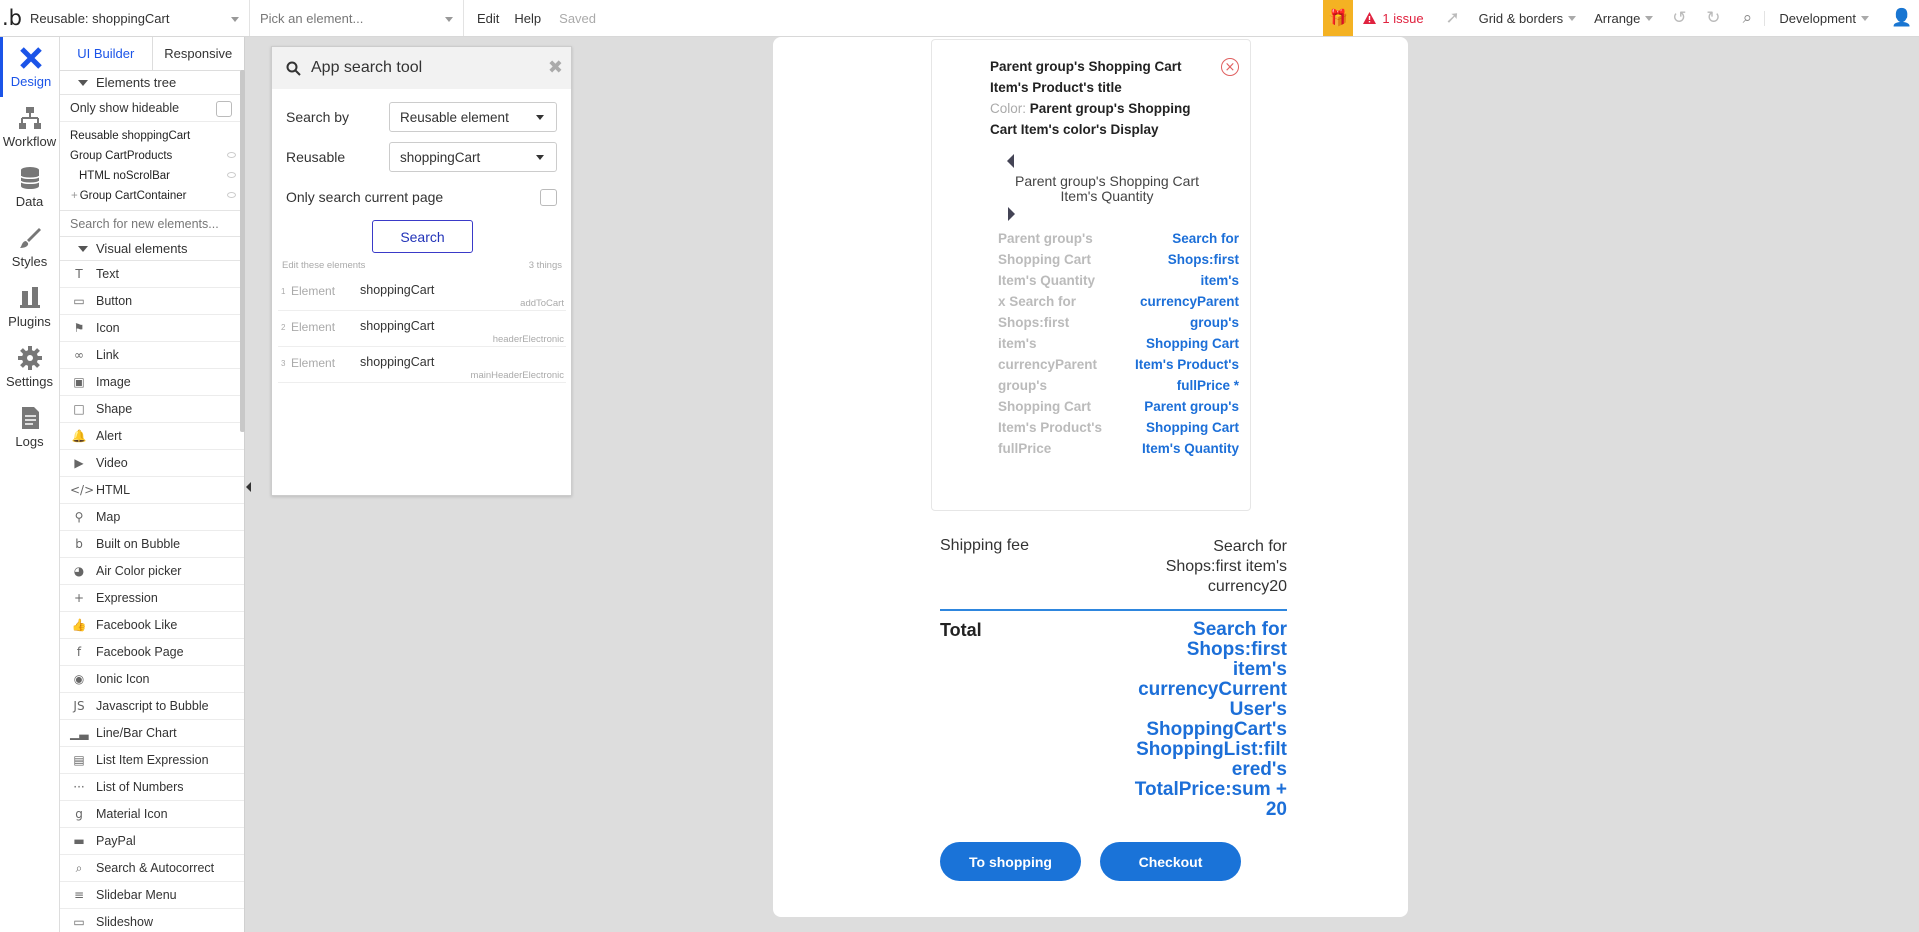 The height and width of the screenshot is (932, 1919). What do you see at coordinates (1189, 301) in the screenshot?
I see `calc-right-line: currencyParent` at bounding box center [1189, 301].